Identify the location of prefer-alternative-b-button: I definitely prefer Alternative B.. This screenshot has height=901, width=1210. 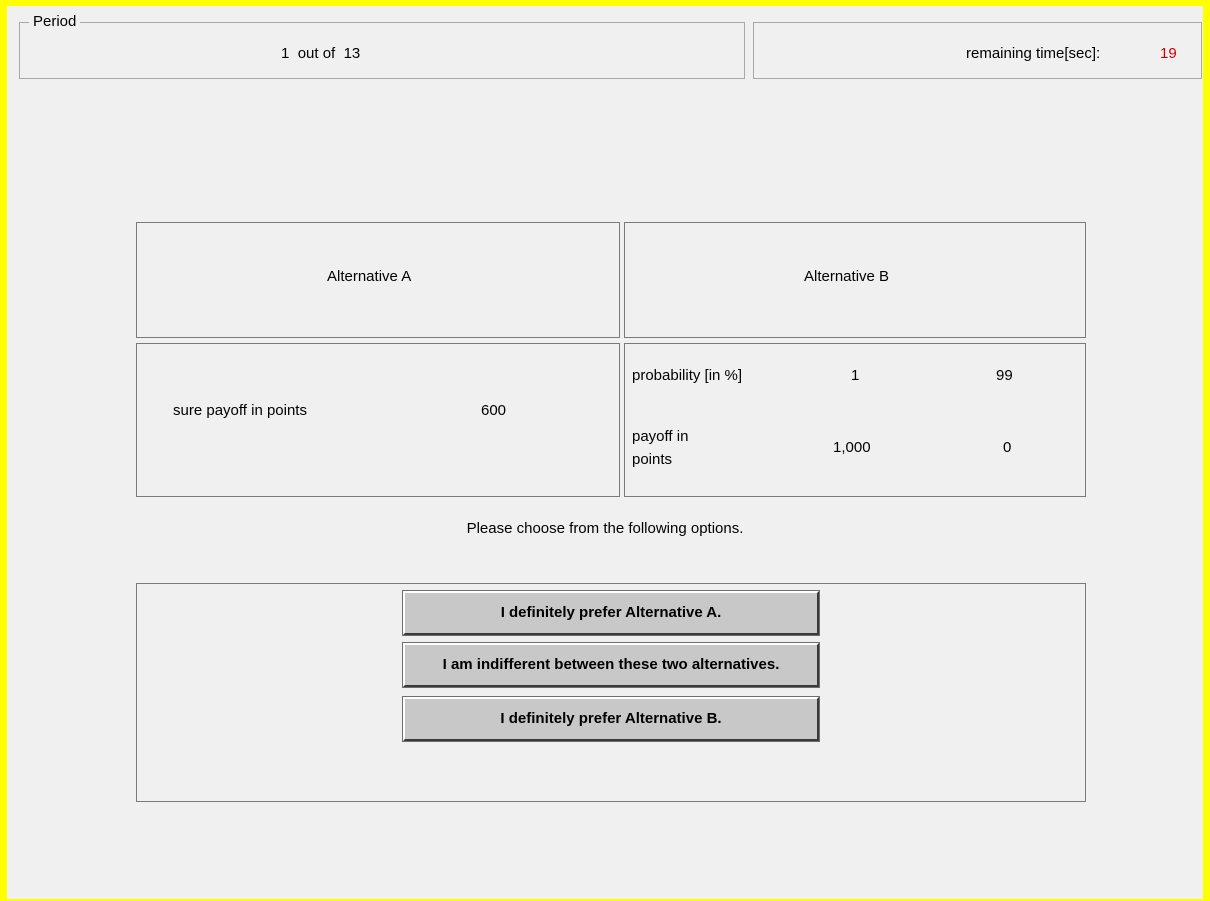
(611, 719).